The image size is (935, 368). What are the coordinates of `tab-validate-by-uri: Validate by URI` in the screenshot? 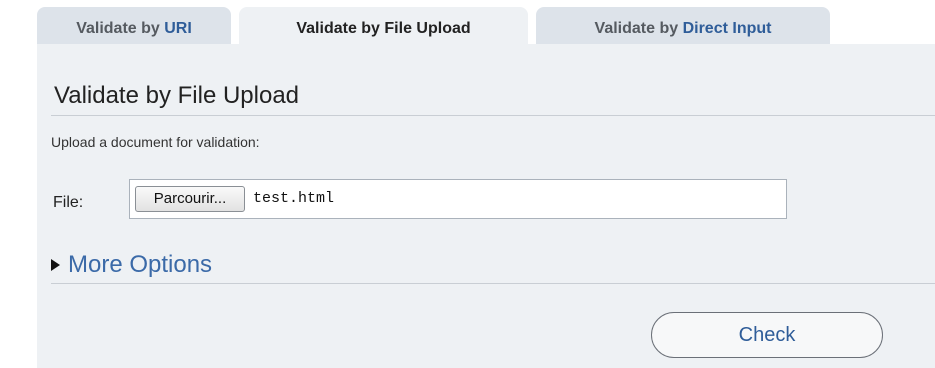 It's located at (134, 25).